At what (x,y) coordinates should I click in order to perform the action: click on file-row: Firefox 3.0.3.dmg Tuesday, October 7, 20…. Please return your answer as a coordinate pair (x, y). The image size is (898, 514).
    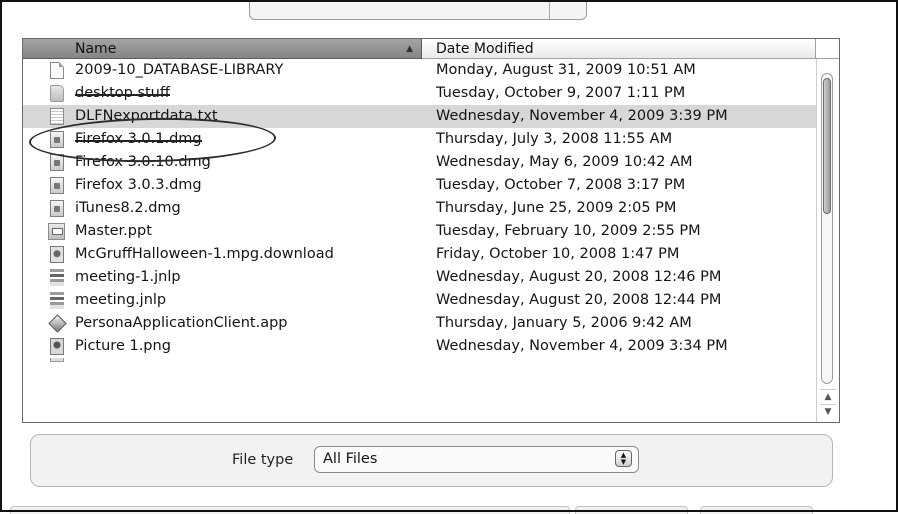
    Looking at the image, I should click on (419, 185).